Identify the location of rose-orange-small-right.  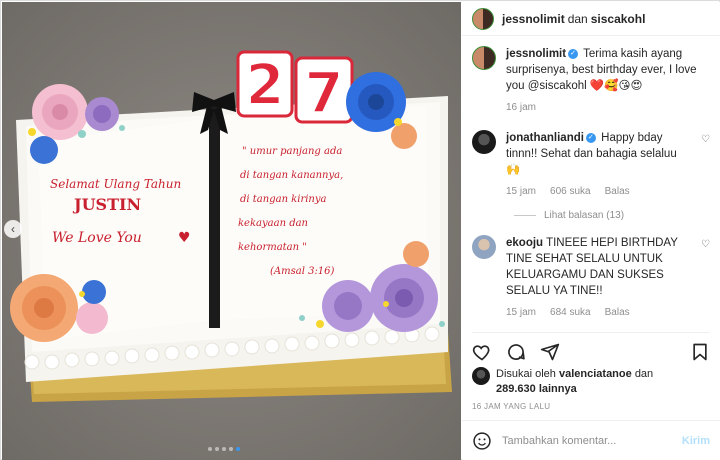
(404, 136).